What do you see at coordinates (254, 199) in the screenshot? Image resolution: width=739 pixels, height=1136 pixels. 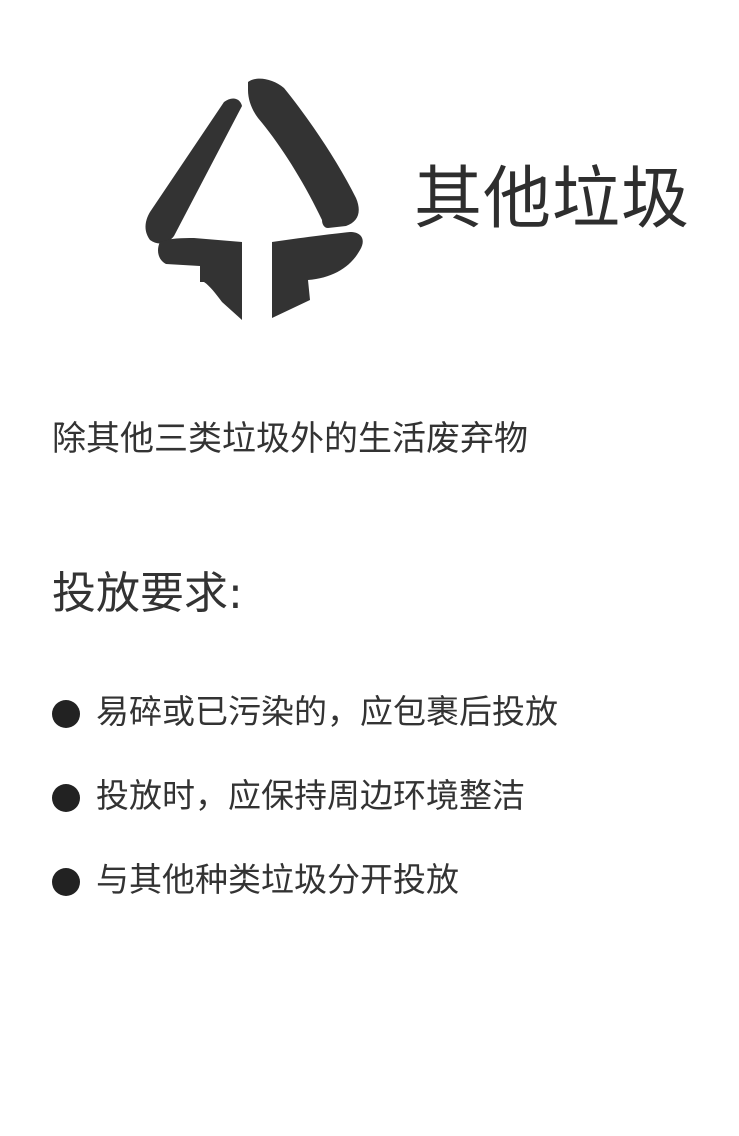 I see `other-waste-icon` at bounding box center [254, 199].